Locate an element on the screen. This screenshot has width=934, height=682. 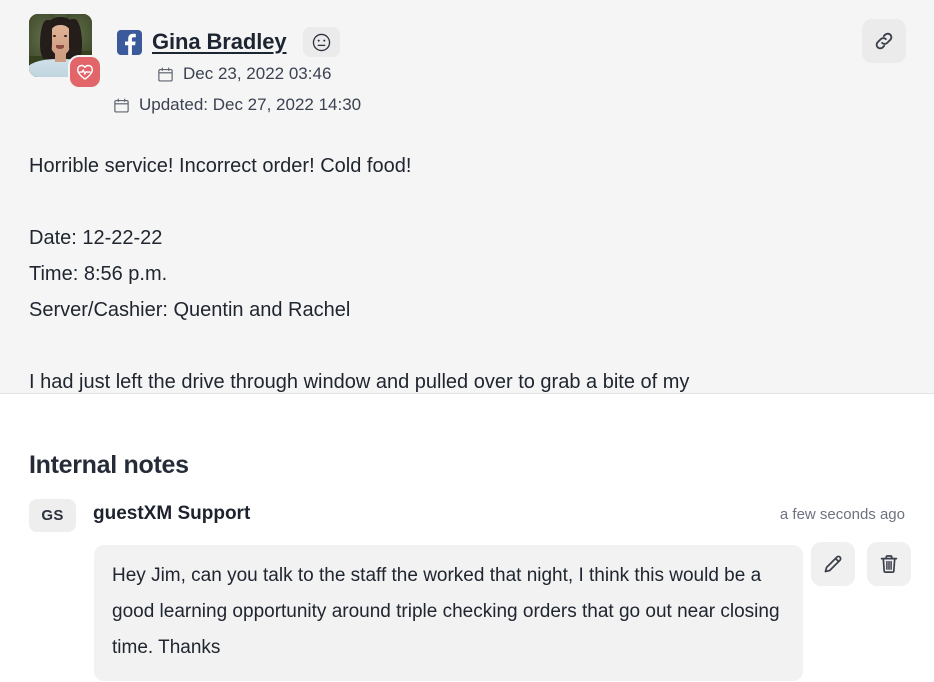
copy-link-button is located at coordinates (884, 41).